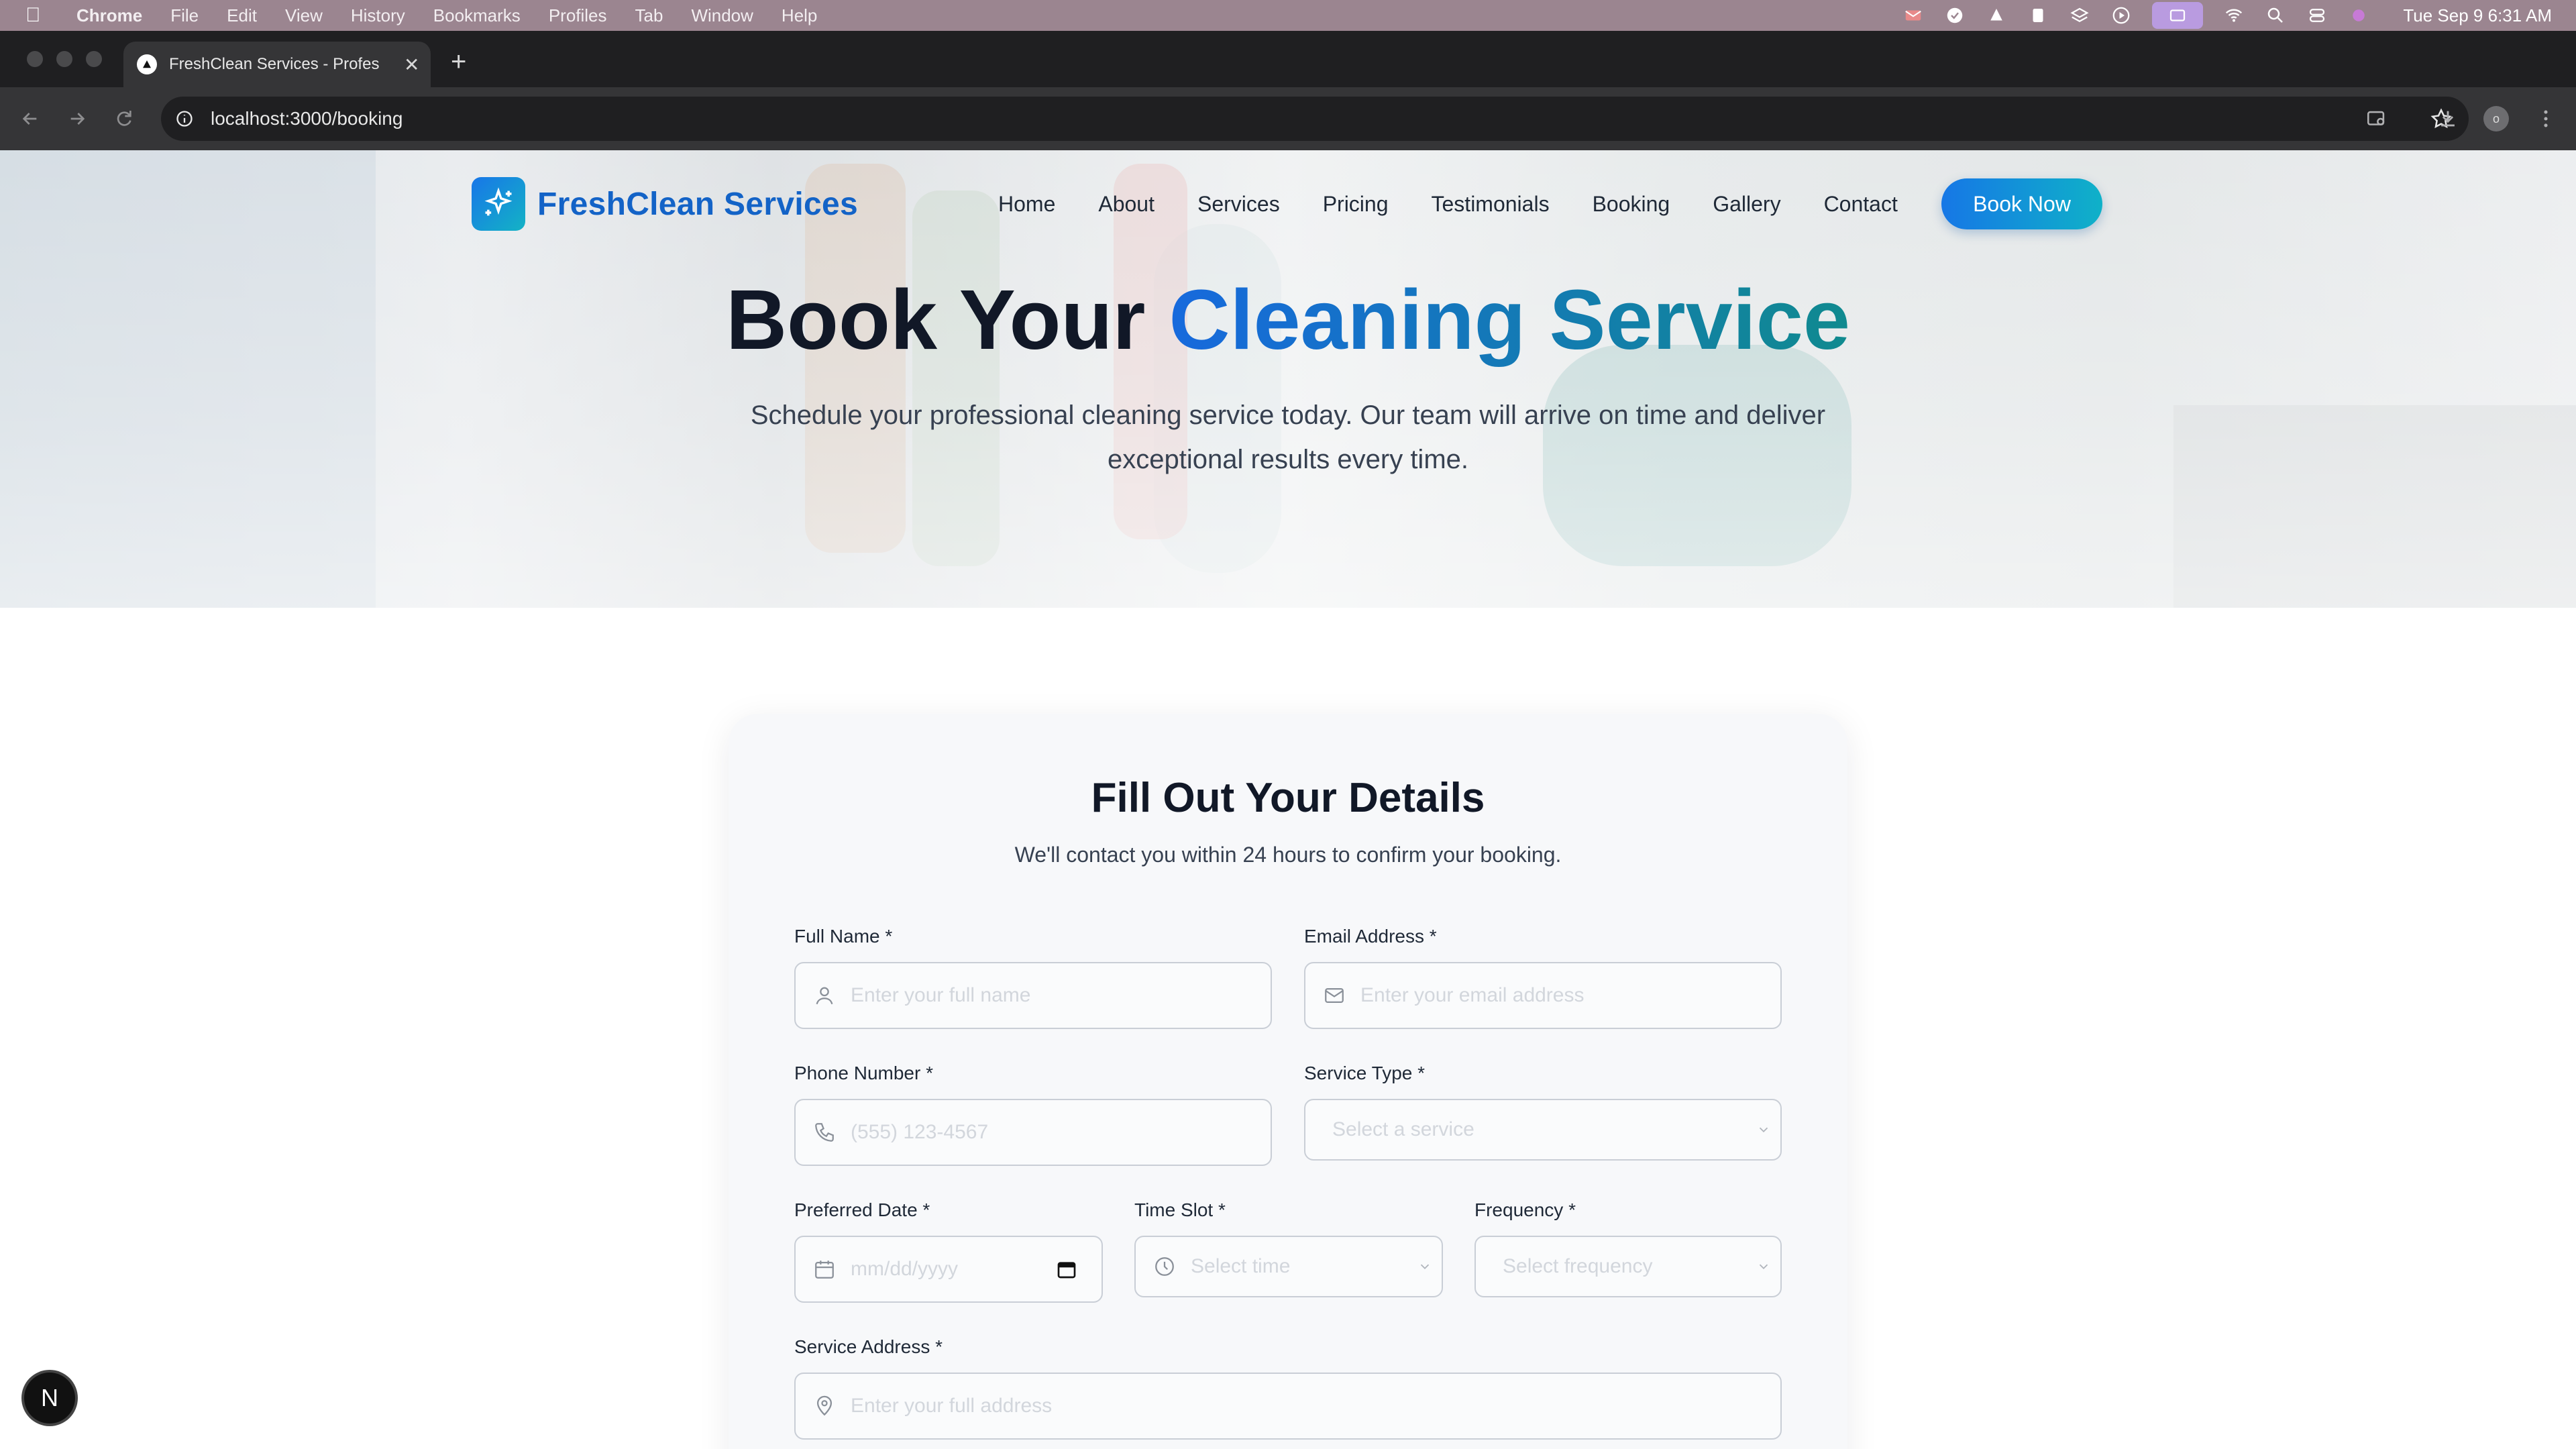  I want to click on wifi-icon, so click(2234, 15).